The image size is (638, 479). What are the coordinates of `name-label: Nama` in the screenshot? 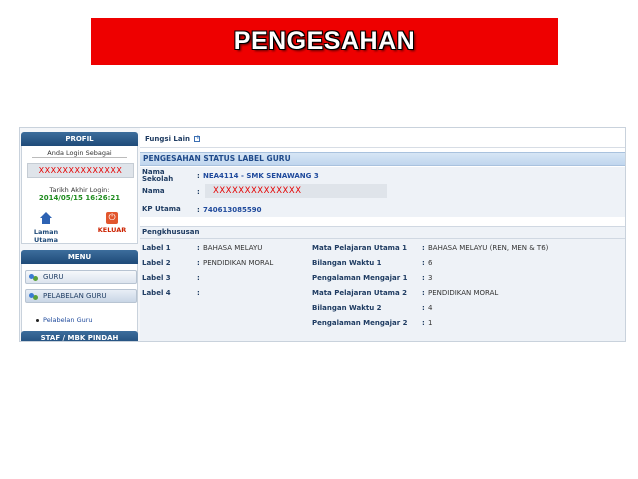 It's located at (153, 191).